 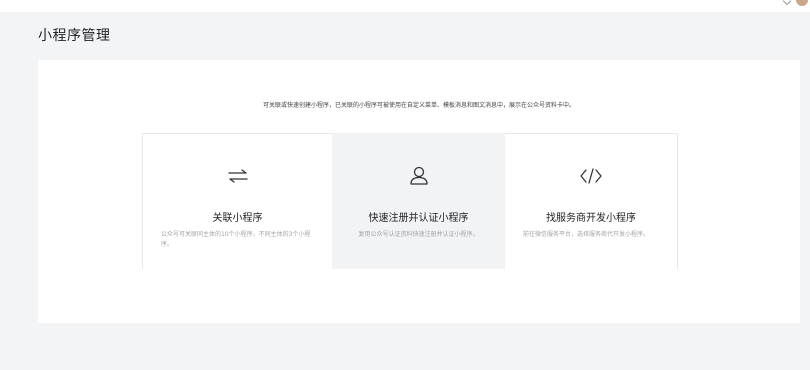 I want to click on quick-register-card: 快速注册并认证小程序 复用公众号认证资料快速注册并认证小程序。, so click(x=418, y=201).